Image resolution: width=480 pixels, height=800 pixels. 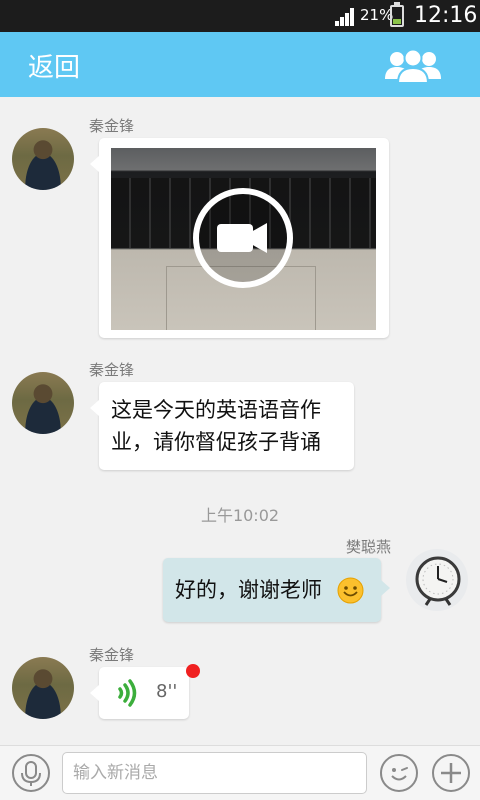 I want to click on status-bar: 21% 12:16, so click(x=240, y=16).